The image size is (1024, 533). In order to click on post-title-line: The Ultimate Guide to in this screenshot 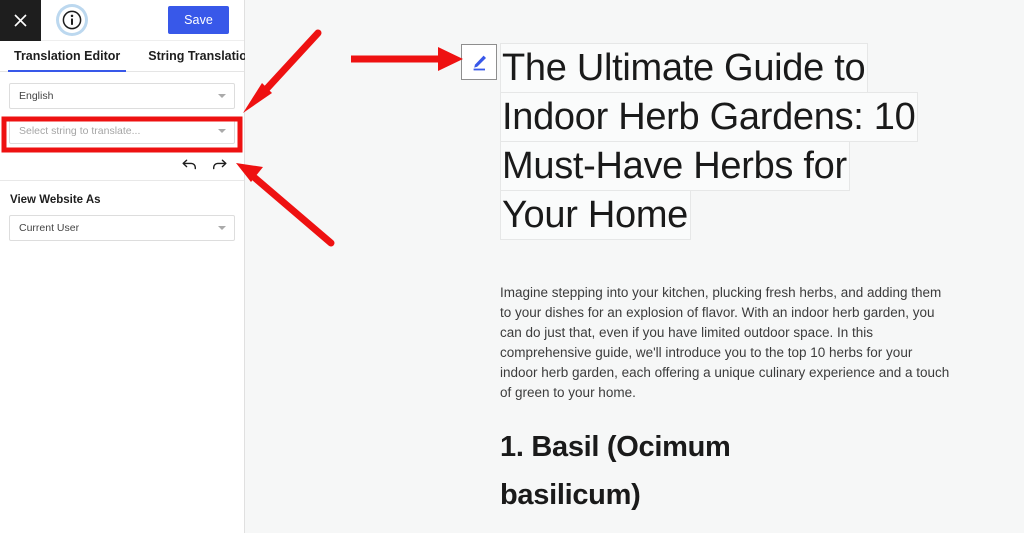, I will do `click(684, 68)`.